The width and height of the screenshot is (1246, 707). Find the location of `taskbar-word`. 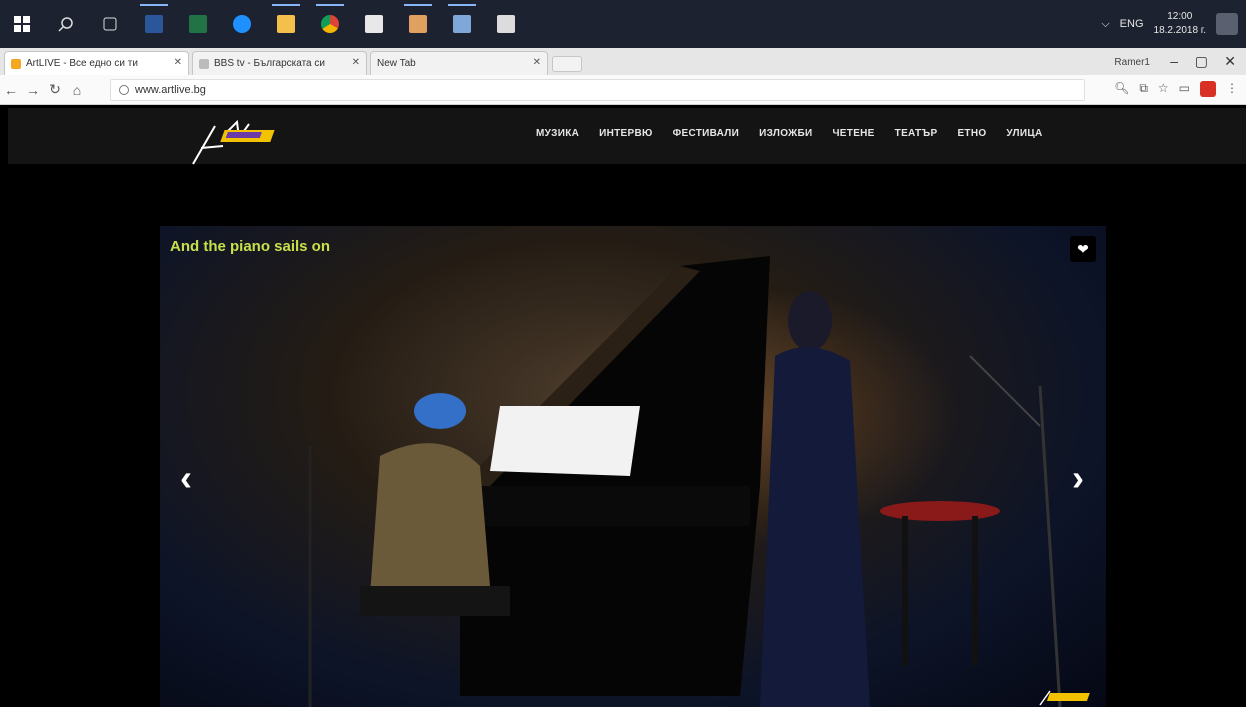

taskbar-word is located at coordinates (154, 24).